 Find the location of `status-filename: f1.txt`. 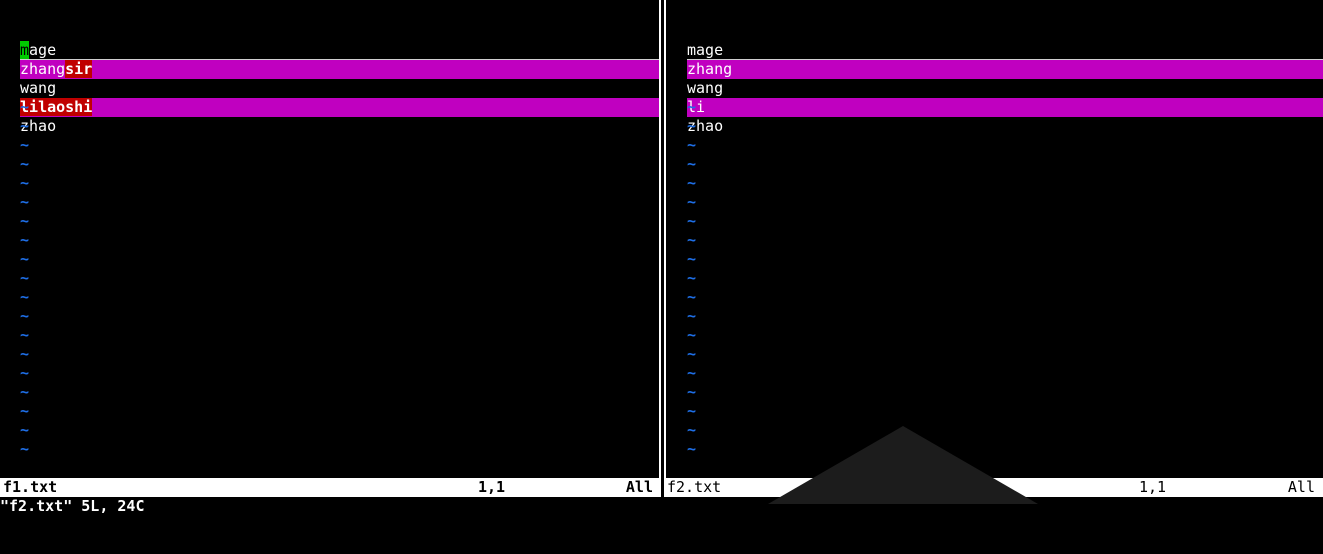

status-filename: f1.txt is located at coordinates (30, 487).